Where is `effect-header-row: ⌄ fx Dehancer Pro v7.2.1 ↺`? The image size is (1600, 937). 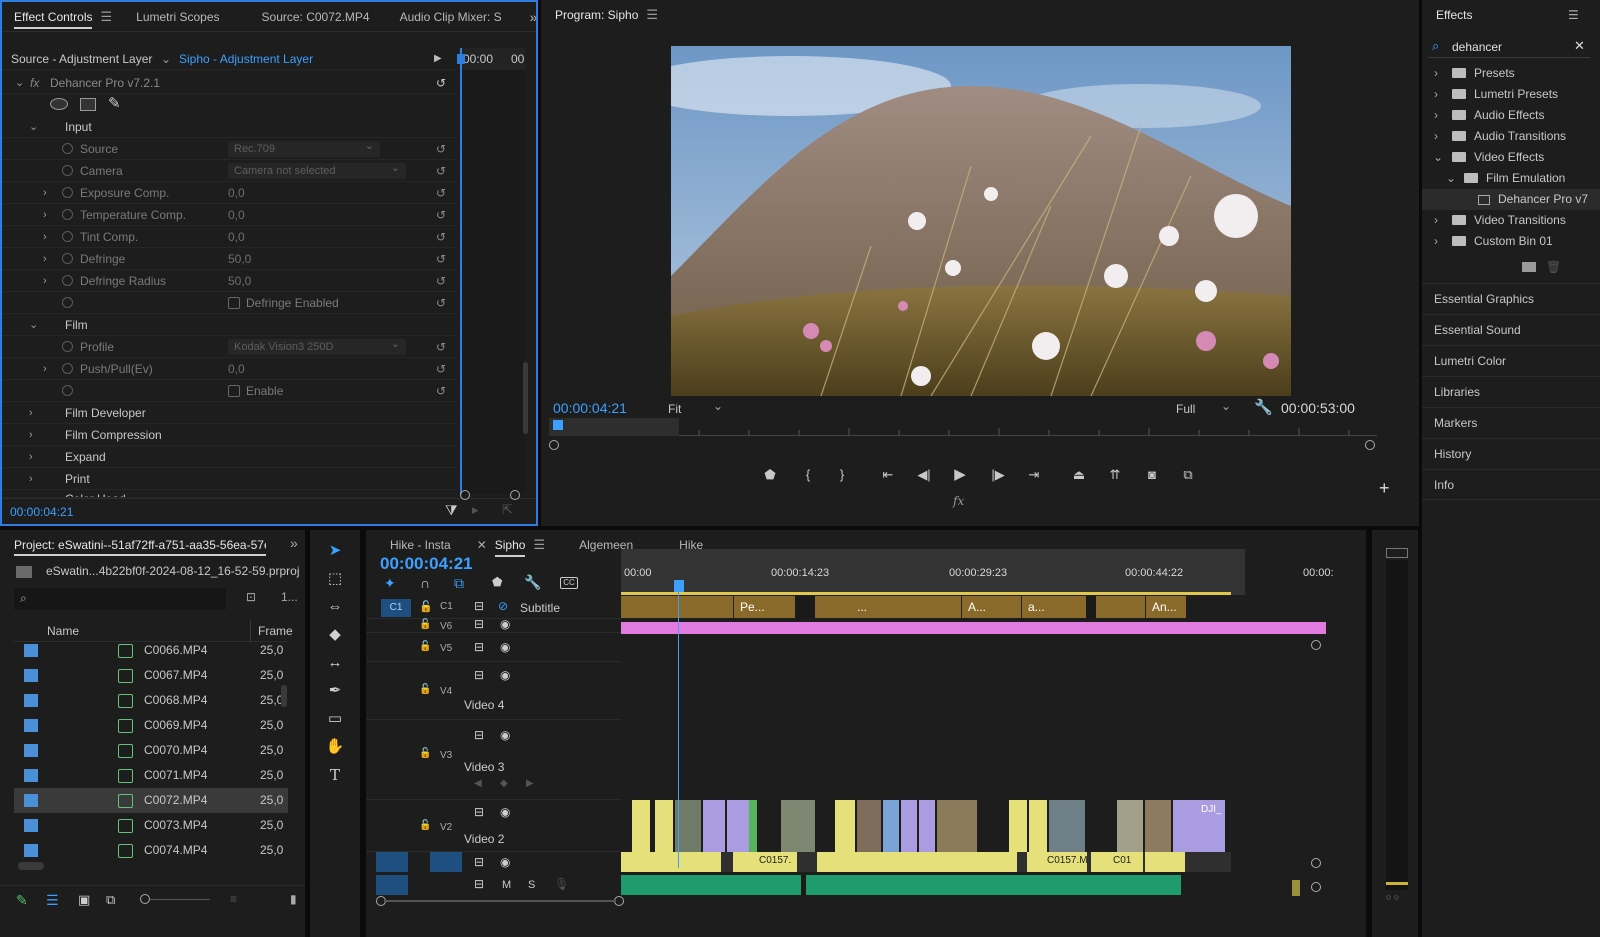 effect-header-row: ⌄ fx Dehancer Pro v7.2.1 ↺ is located at coordinates (229, 83).